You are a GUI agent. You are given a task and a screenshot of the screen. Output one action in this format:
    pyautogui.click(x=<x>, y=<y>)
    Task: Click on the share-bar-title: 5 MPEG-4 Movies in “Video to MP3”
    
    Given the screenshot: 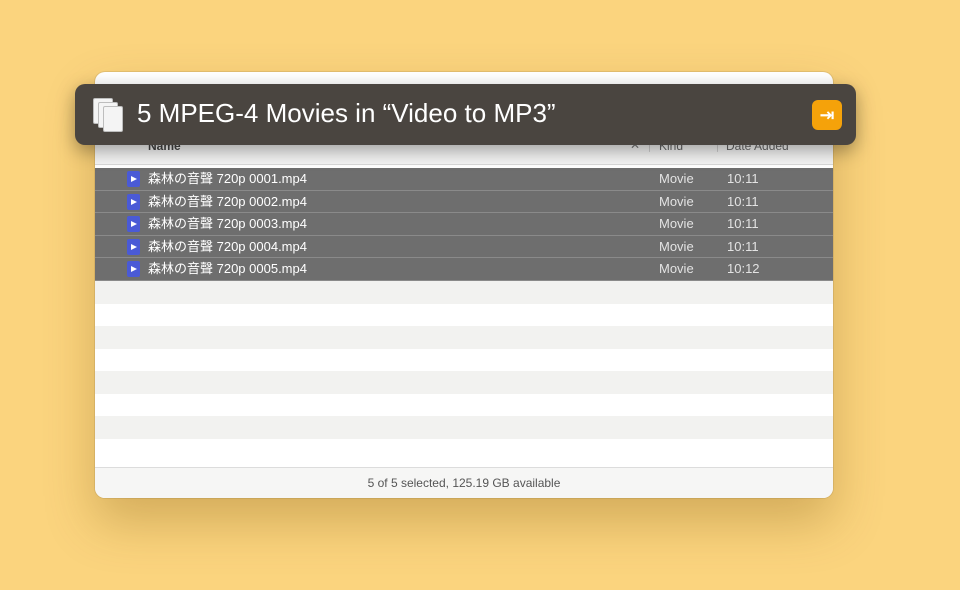 What is the action you would take?
    pyautogui.click(x=346, y=113)
    